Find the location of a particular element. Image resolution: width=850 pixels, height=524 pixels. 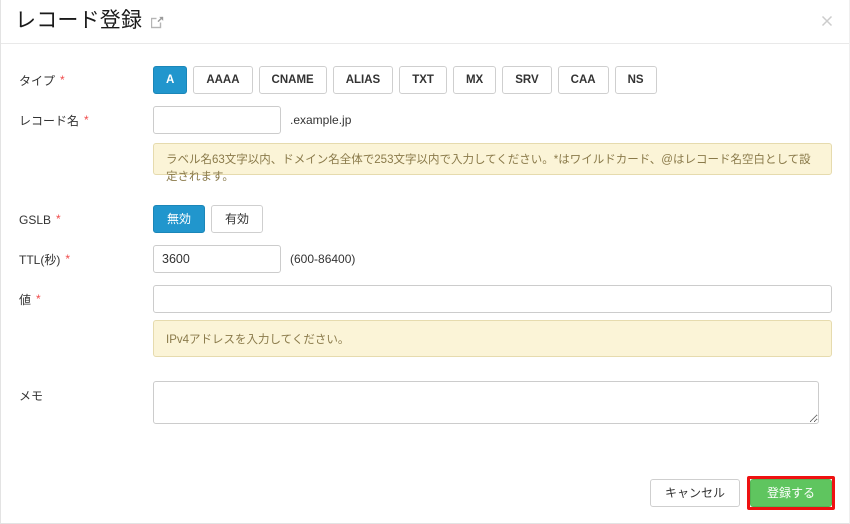

label-type: タイプ * is located at coordinates (86, 76).